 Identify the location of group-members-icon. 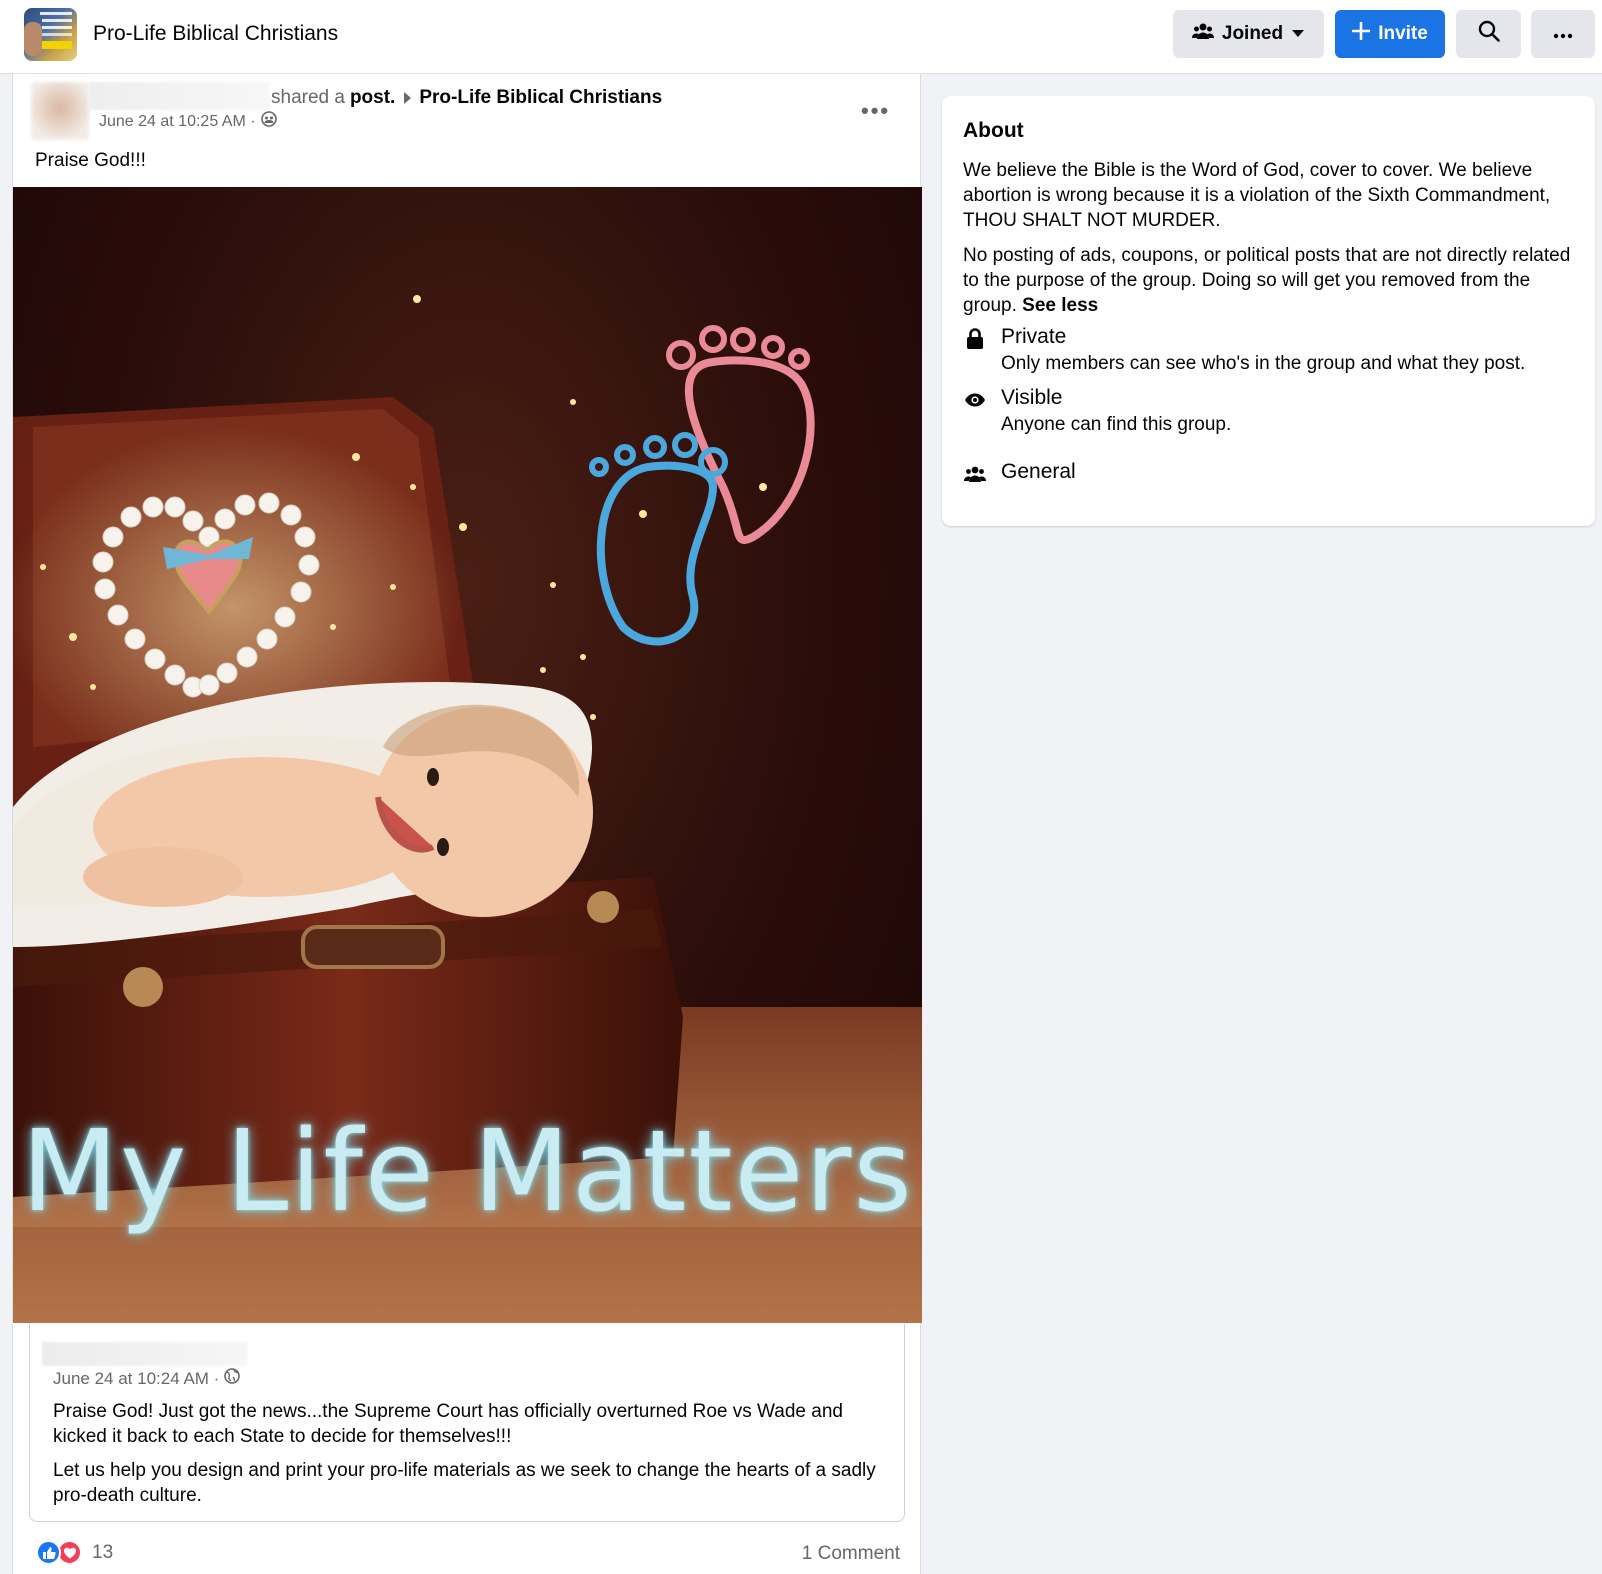
(268, 121).